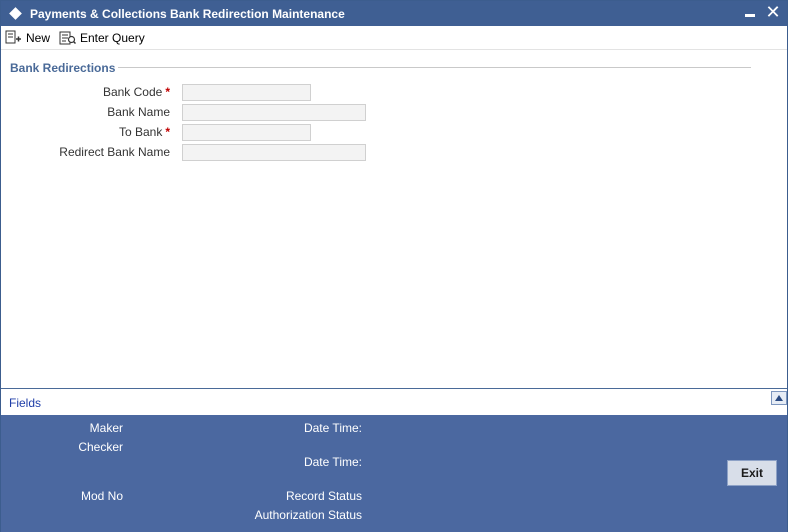  I want to click on section-divider, so click(434, 67).